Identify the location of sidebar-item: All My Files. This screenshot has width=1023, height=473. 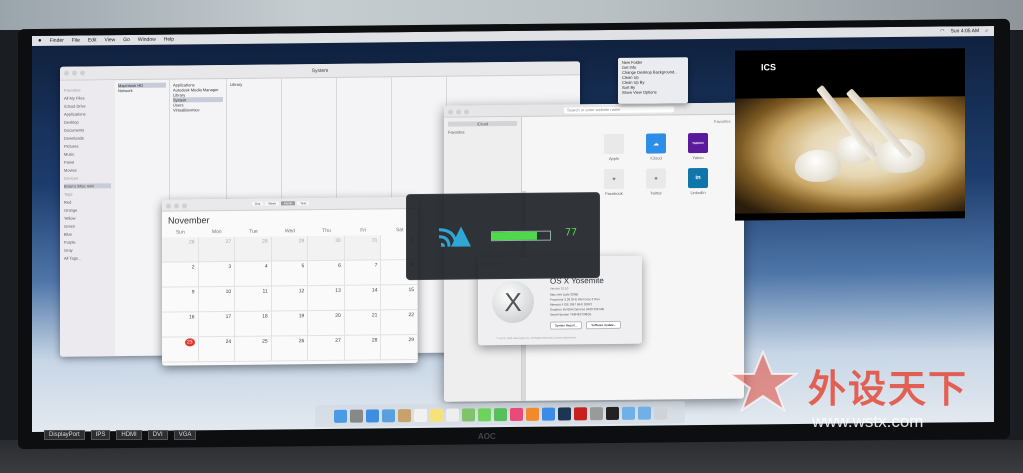
(87, 97).